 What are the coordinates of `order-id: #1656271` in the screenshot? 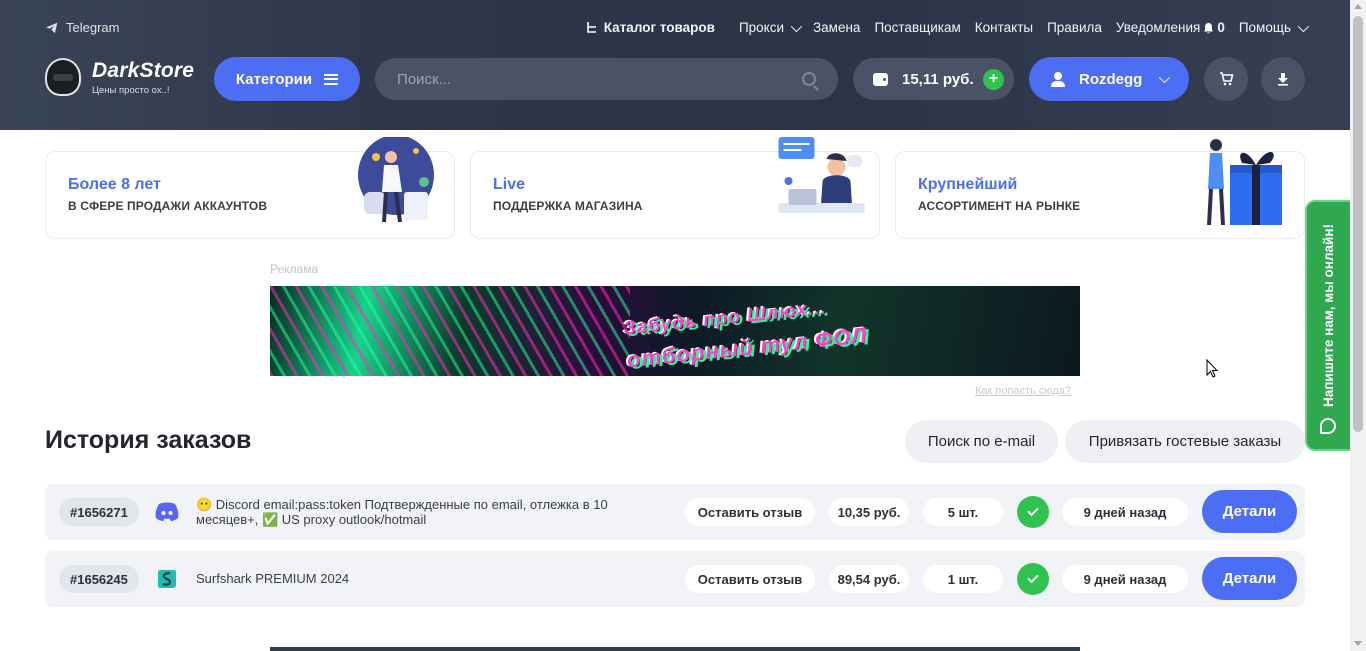 It's located at (99, 512).